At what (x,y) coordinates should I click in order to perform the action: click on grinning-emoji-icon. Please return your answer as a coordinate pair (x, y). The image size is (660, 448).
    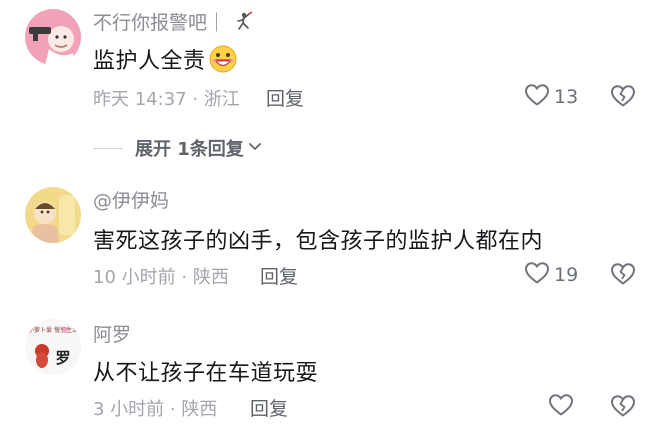
    Looking at the image, I should click on (223, 62).